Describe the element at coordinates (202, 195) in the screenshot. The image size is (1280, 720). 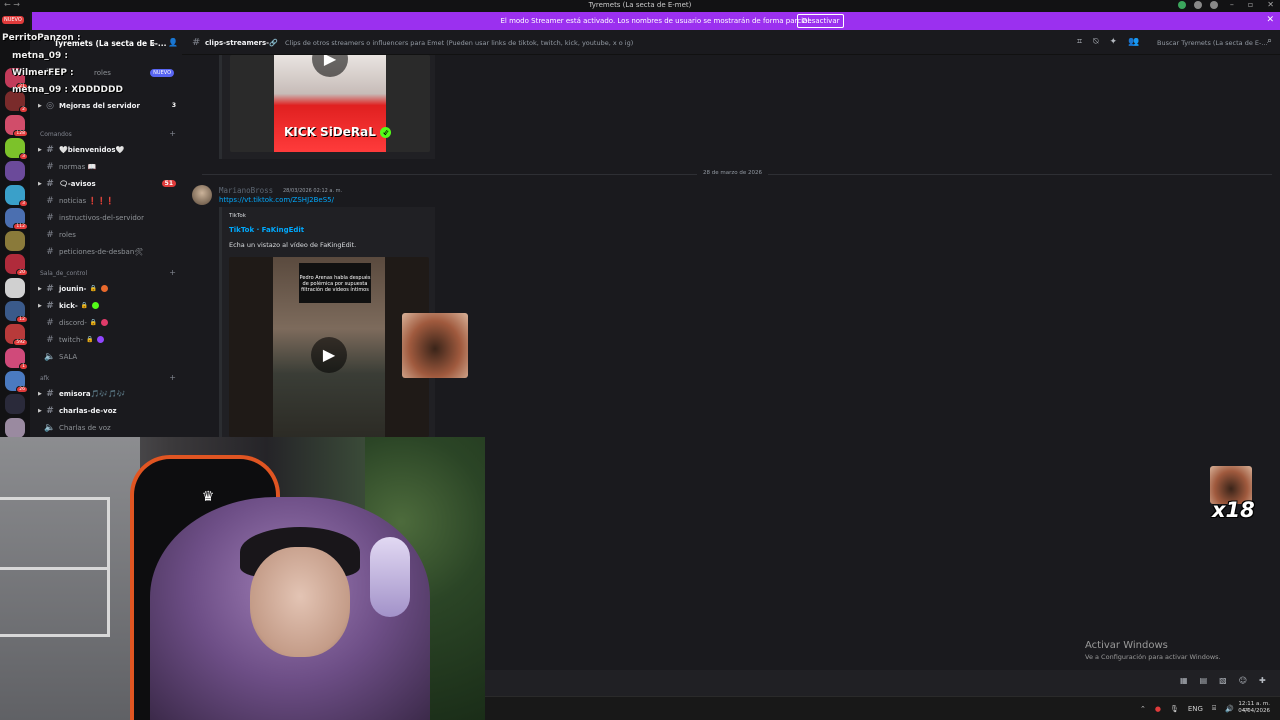
I see `avatar` at that location.